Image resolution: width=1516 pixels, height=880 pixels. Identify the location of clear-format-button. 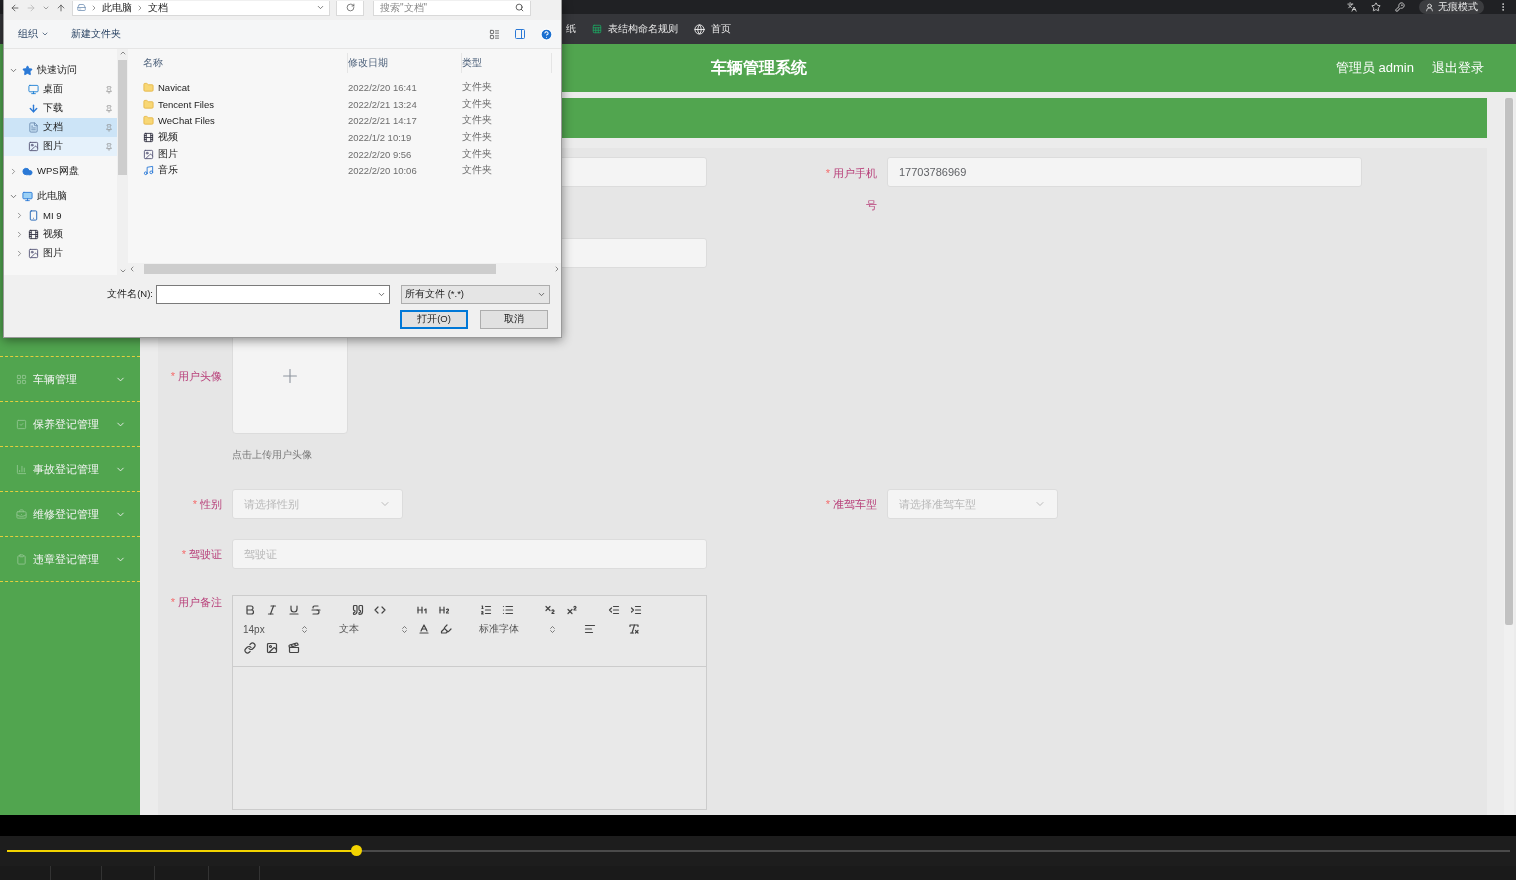
(634, 629).